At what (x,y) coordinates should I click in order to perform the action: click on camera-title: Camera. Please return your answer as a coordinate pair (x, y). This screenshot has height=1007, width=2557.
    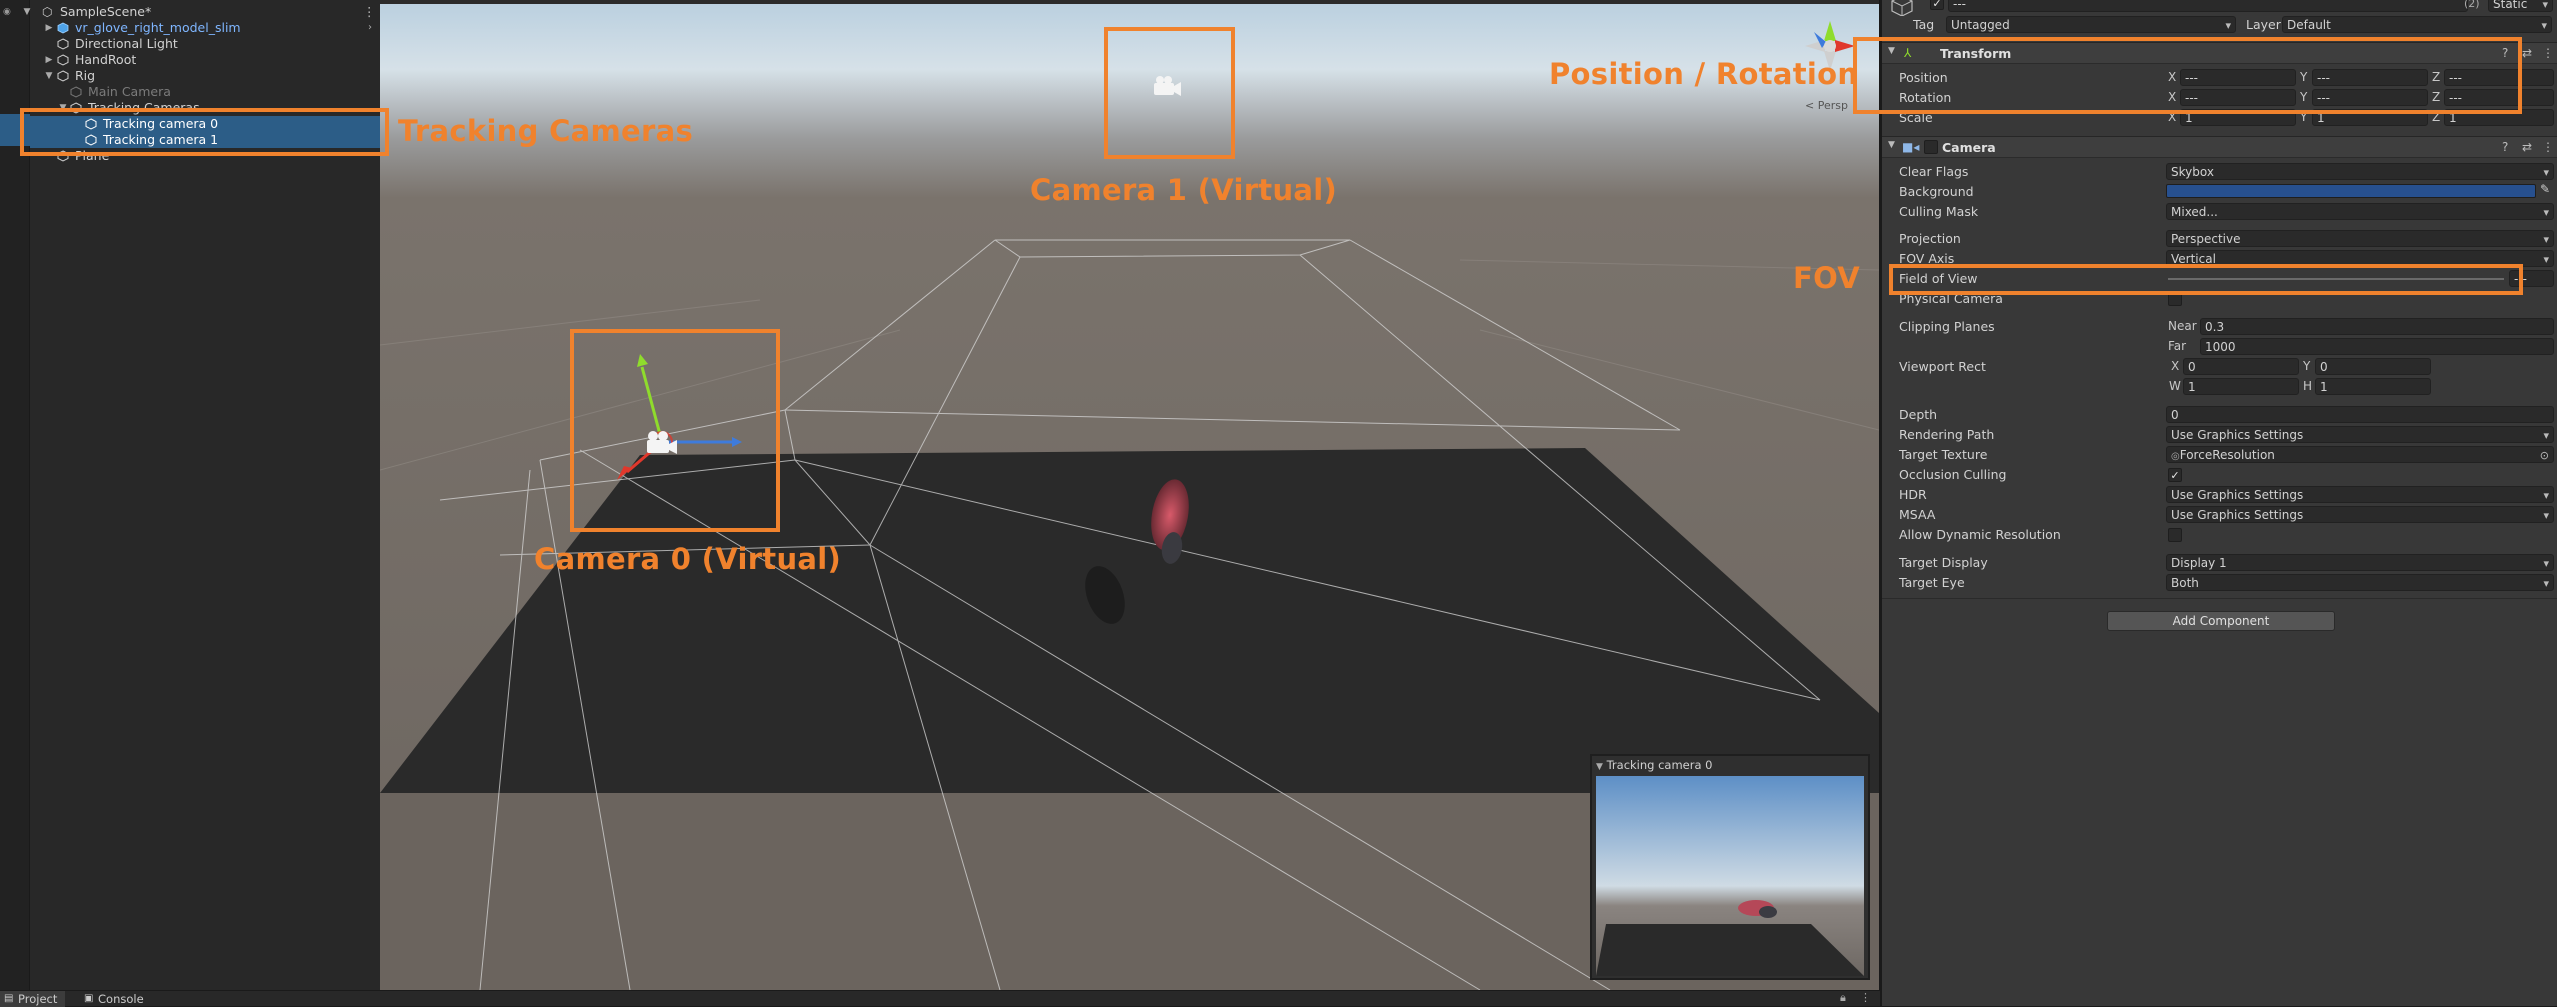
    Looking at the image, I should click on (1969, 147).